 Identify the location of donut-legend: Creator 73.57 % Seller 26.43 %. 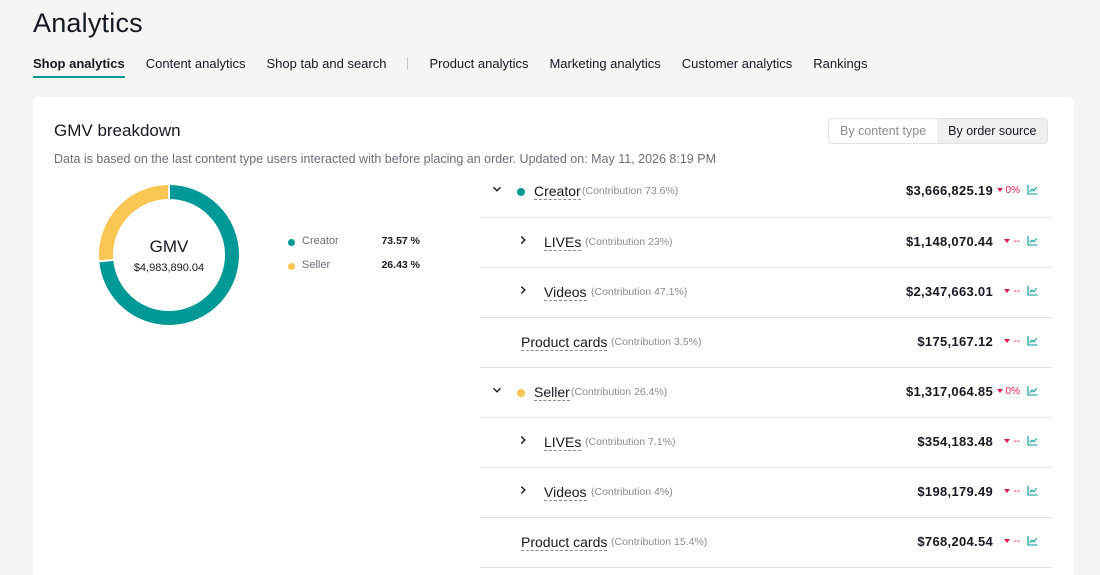
(352, 259).